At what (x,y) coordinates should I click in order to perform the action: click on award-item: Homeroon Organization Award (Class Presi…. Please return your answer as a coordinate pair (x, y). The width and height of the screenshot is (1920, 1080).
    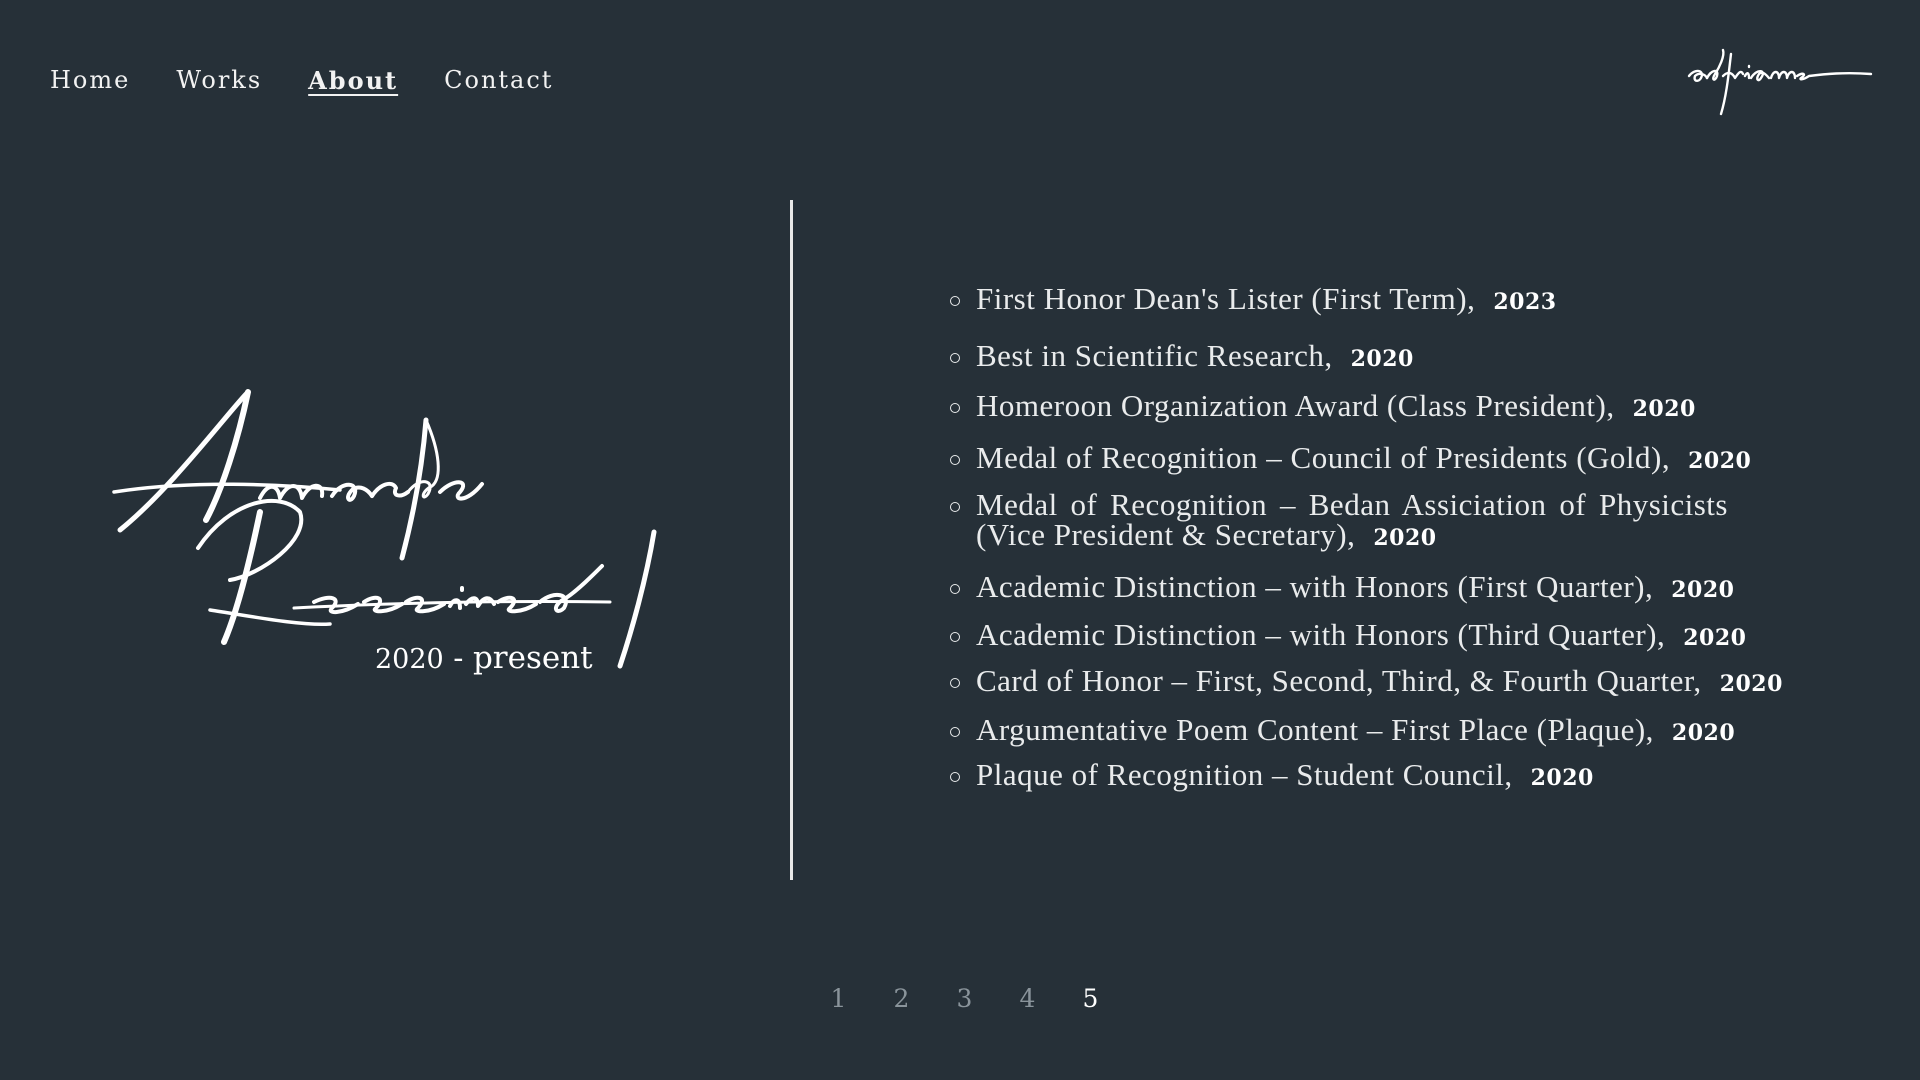
    Looking at the image, I should click on (1323, 406).